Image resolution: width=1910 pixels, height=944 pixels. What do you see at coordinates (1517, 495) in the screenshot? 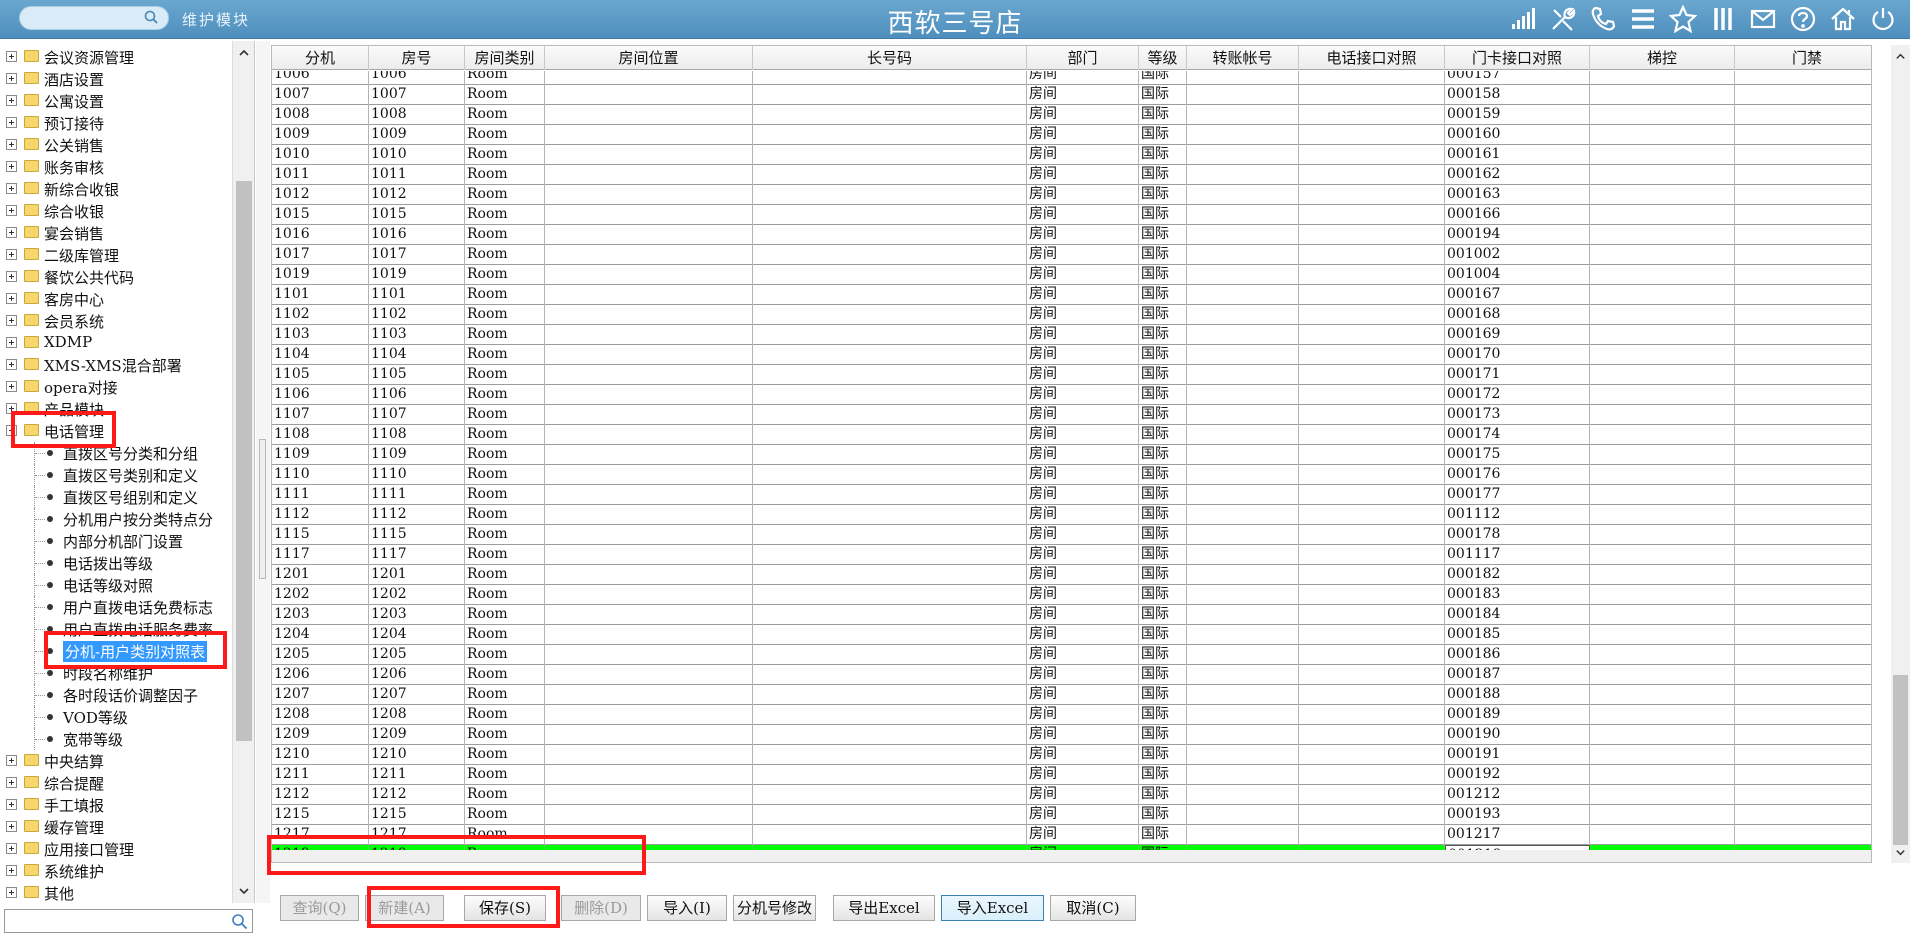
I see `table-cell: 000177` at bounding box center [1517, 495].